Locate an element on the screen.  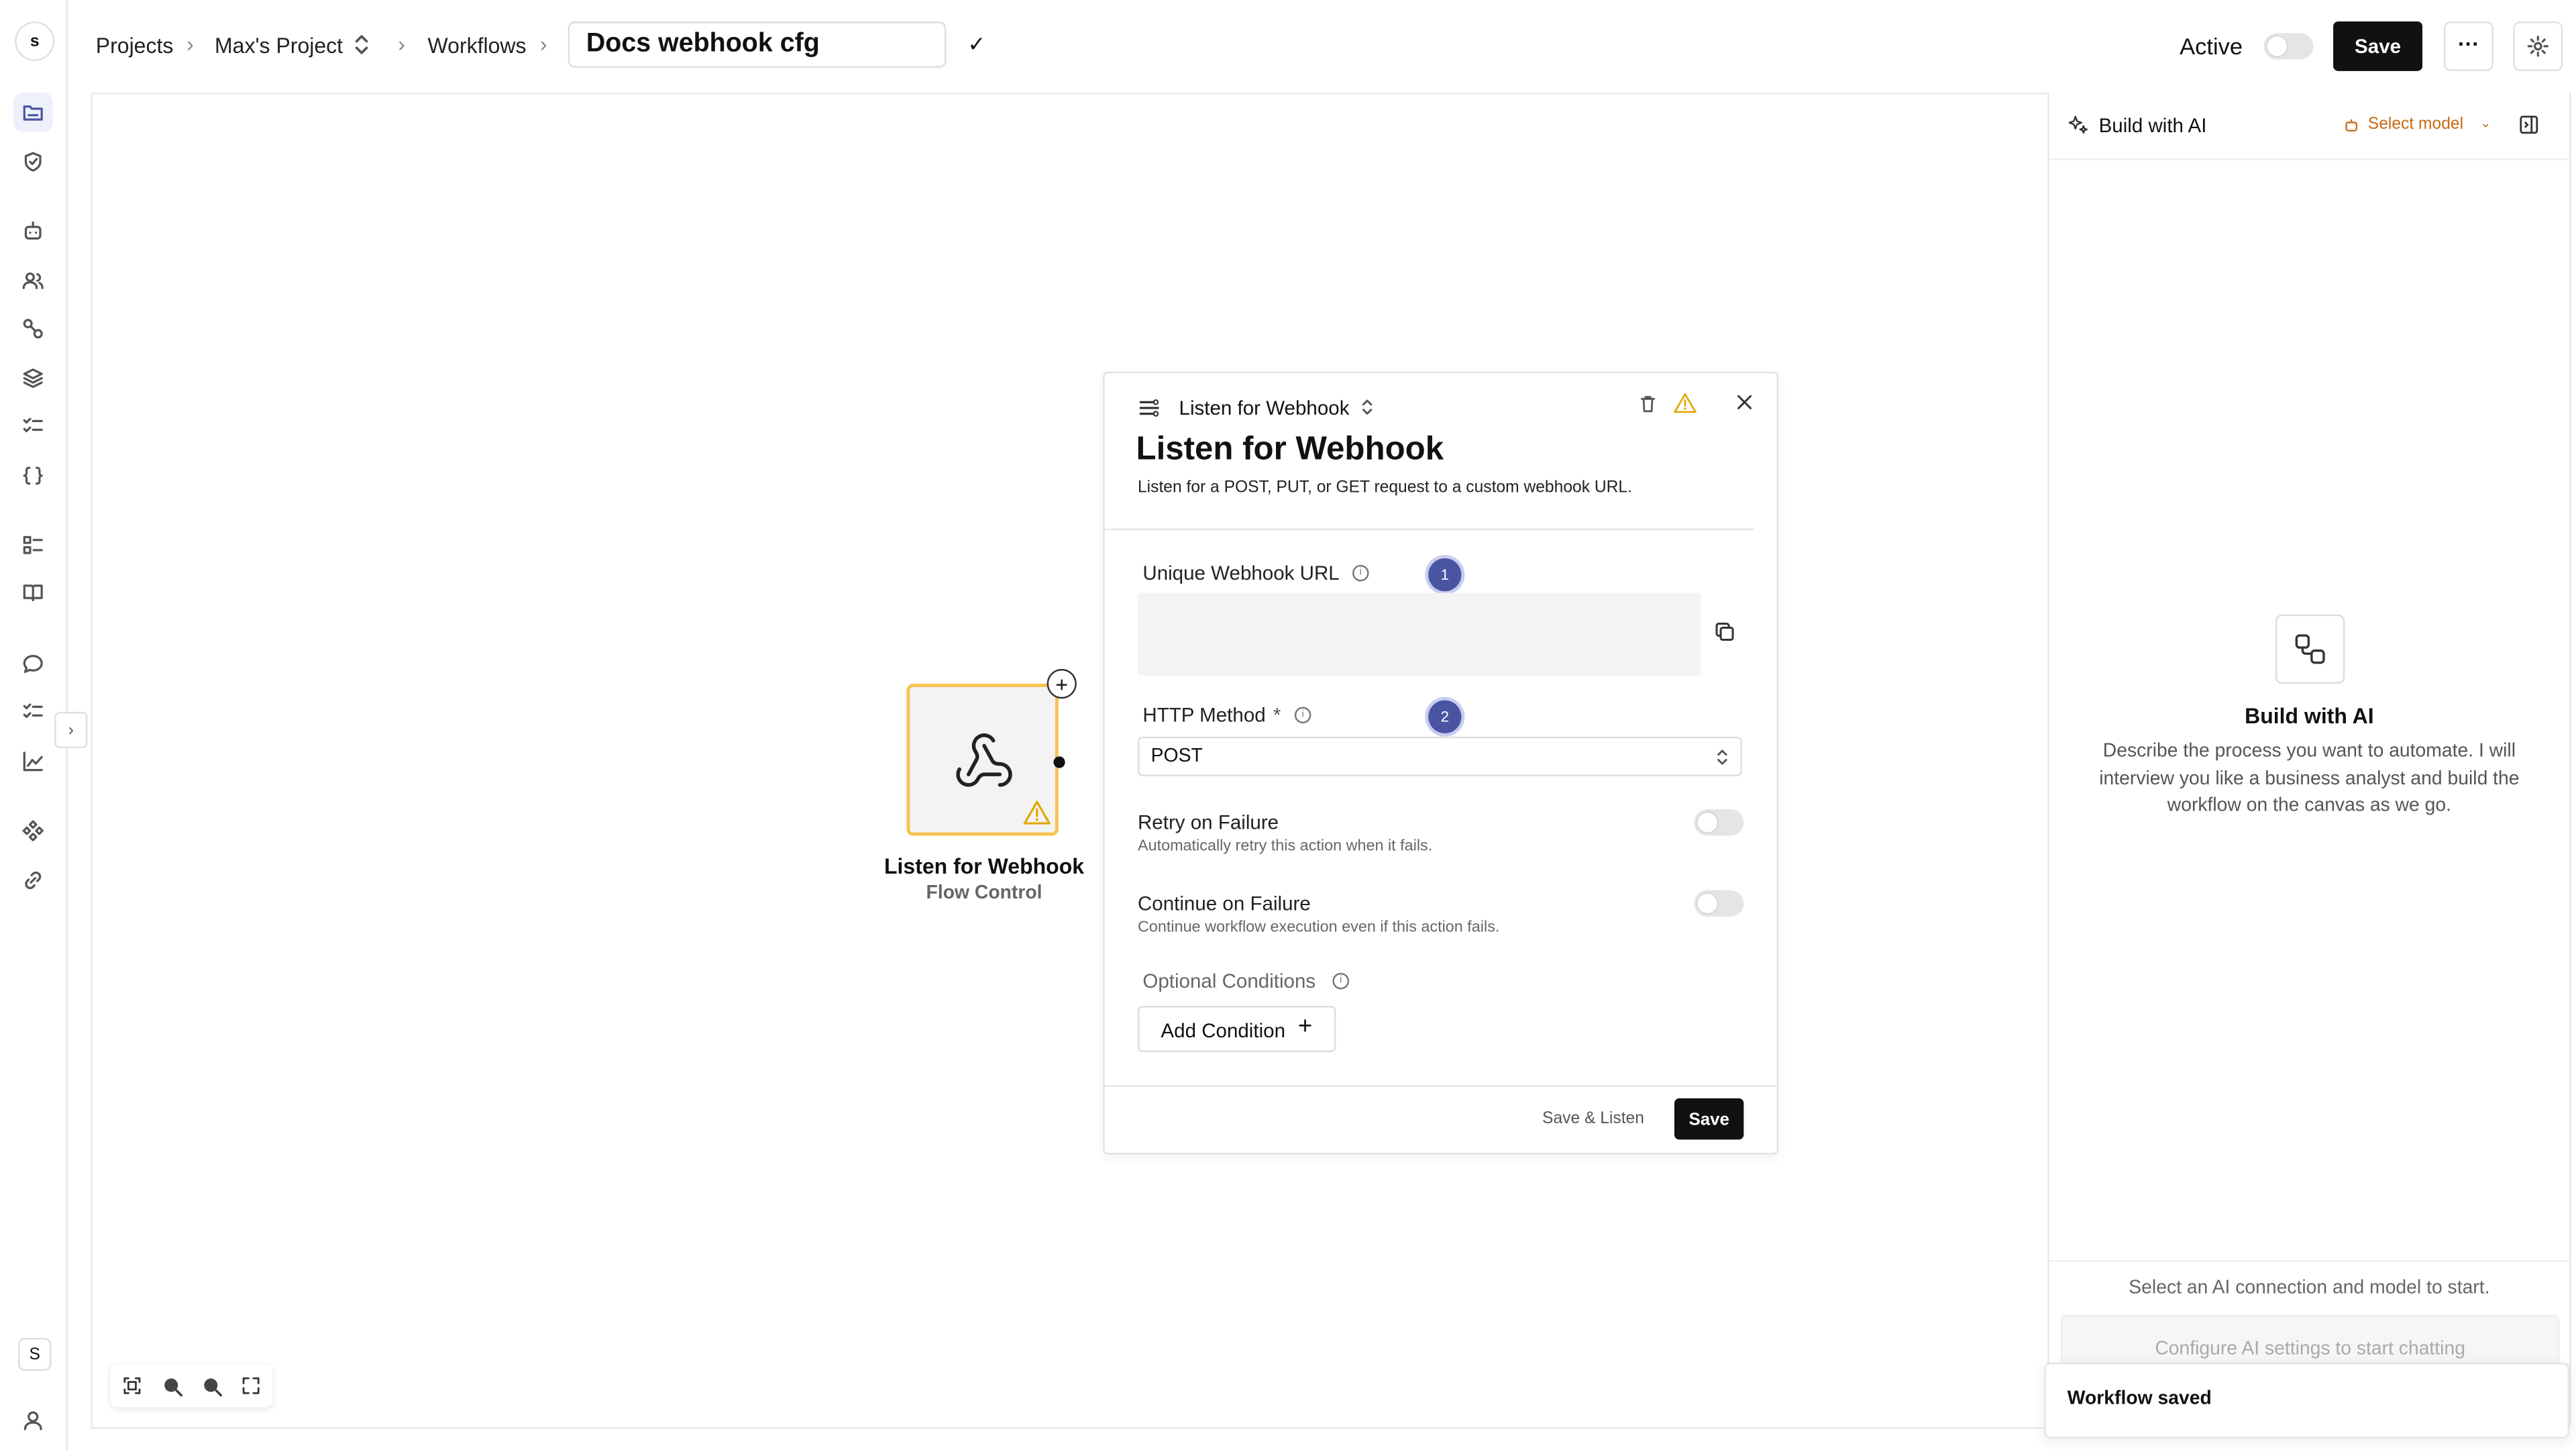
rail-item-workflows-icon is located at coordinates (33, 112).